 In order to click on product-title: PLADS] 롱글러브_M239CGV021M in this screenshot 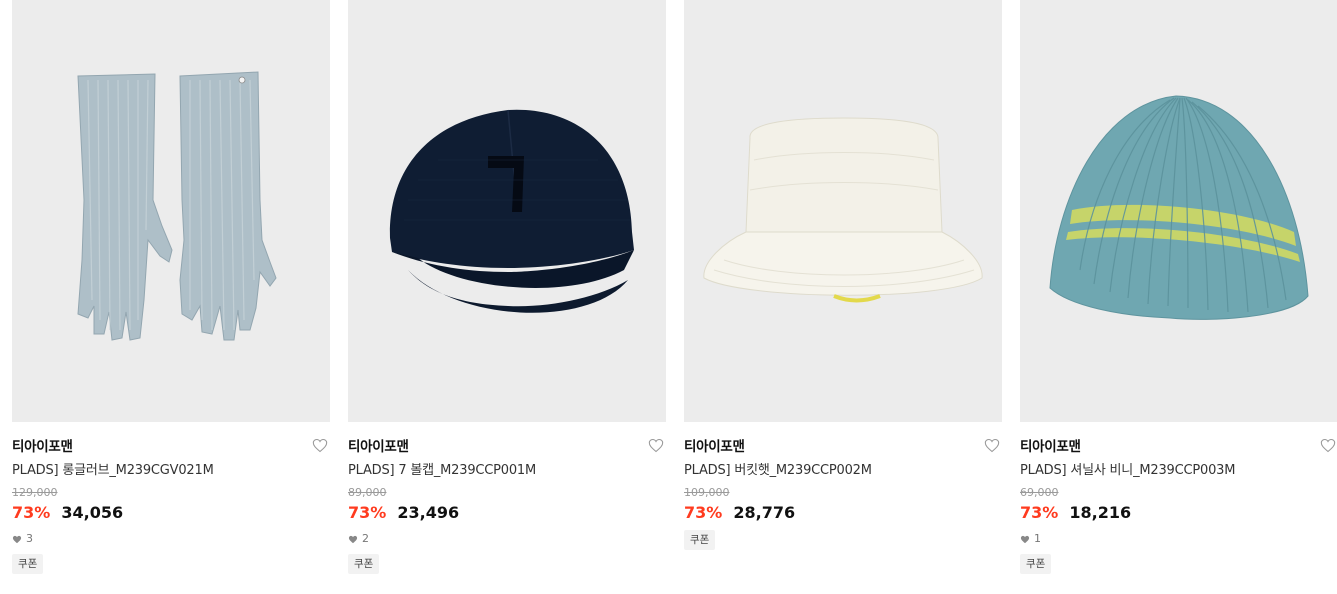, I will do `click(171, 471)`.